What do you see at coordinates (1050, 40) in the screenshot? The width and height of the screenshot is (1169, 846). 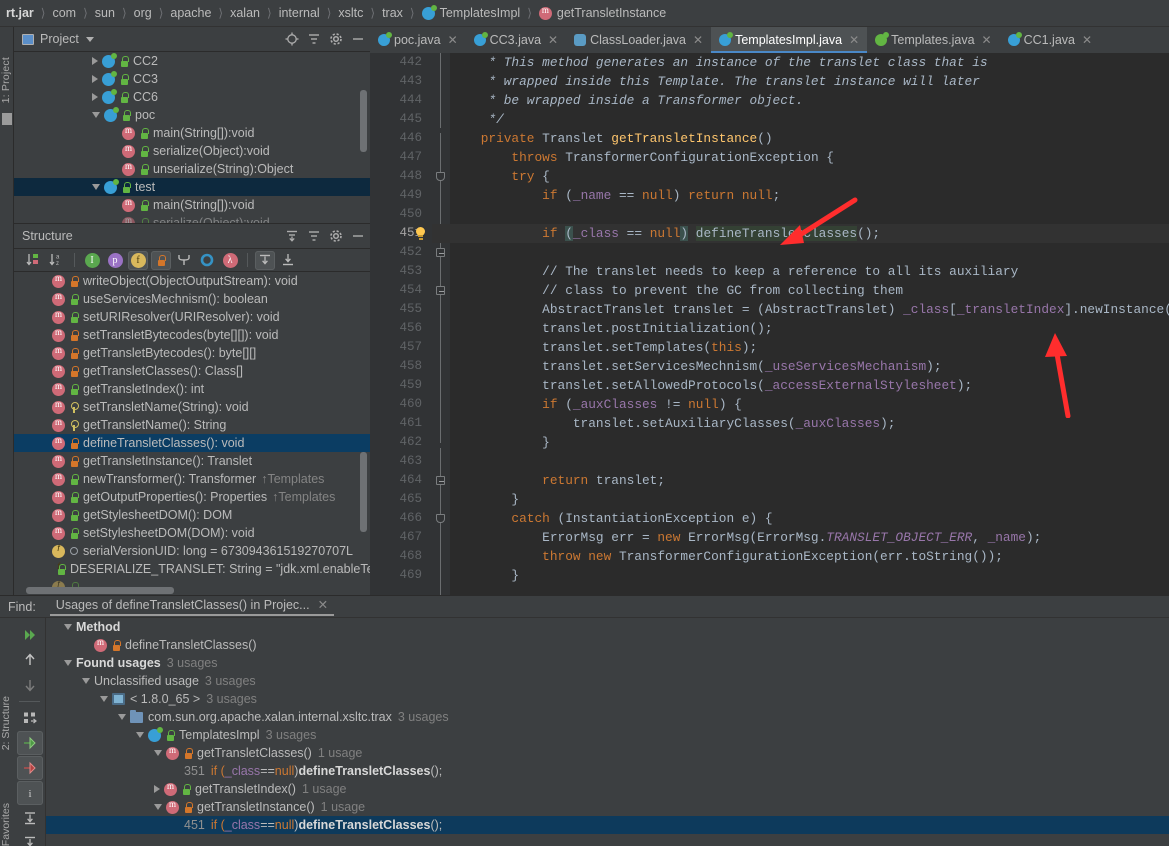 I see `editor-tab-cc1: CC1.java ✕` at bounding box center [1050, 40].